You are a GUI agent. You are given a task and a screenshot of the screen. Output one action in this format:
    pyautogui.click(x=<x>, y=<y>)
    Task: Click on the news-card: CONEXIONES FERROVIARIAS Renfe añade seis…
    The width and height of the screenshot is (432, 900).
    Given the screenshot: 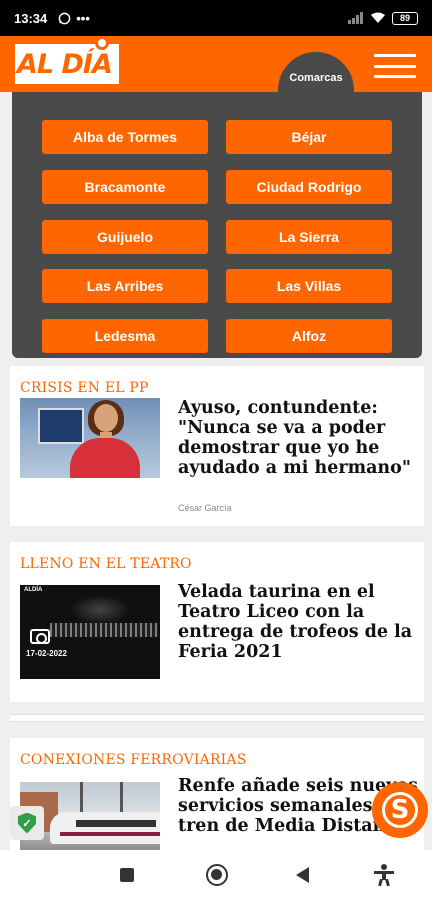 What is the action you would take?
    pyautogui.click(x=217, y=794)
    